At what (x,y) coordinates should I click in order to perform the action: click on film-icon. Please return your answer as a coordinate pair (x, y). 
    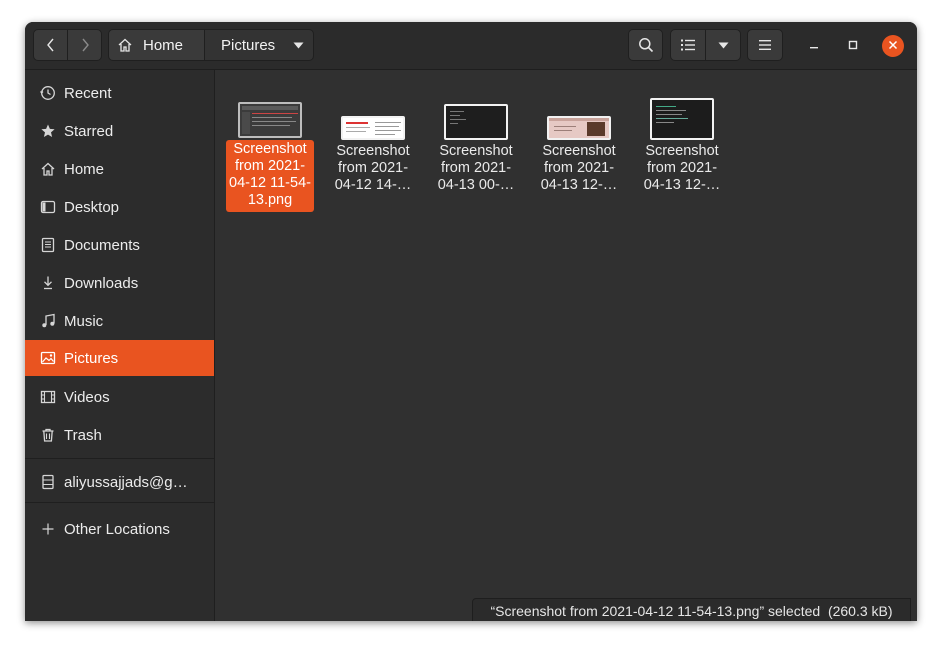
    Looking at the image, I should click on (48, 397).